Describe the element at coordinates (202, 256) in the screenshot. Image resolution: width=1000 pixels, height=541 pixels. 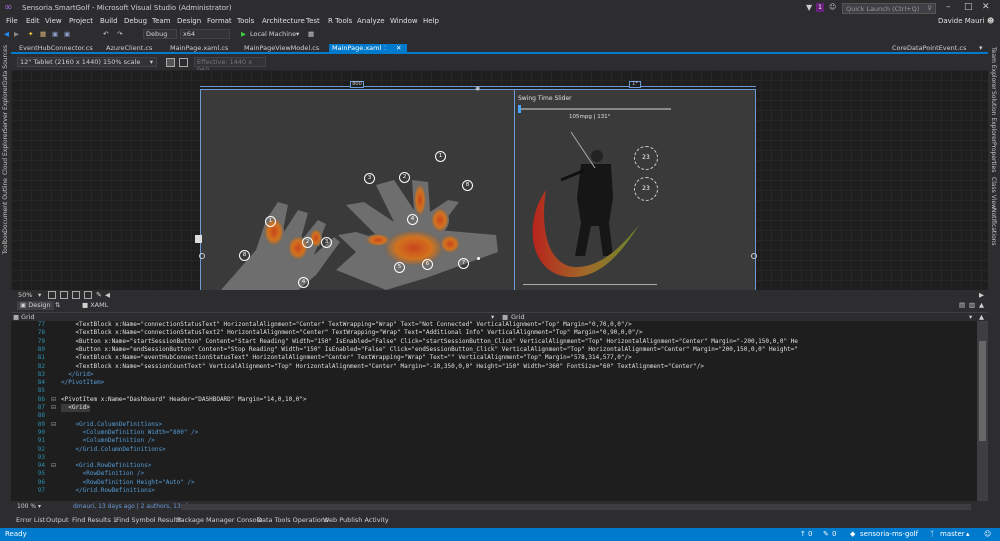
I see `row-handle-left` at that location.